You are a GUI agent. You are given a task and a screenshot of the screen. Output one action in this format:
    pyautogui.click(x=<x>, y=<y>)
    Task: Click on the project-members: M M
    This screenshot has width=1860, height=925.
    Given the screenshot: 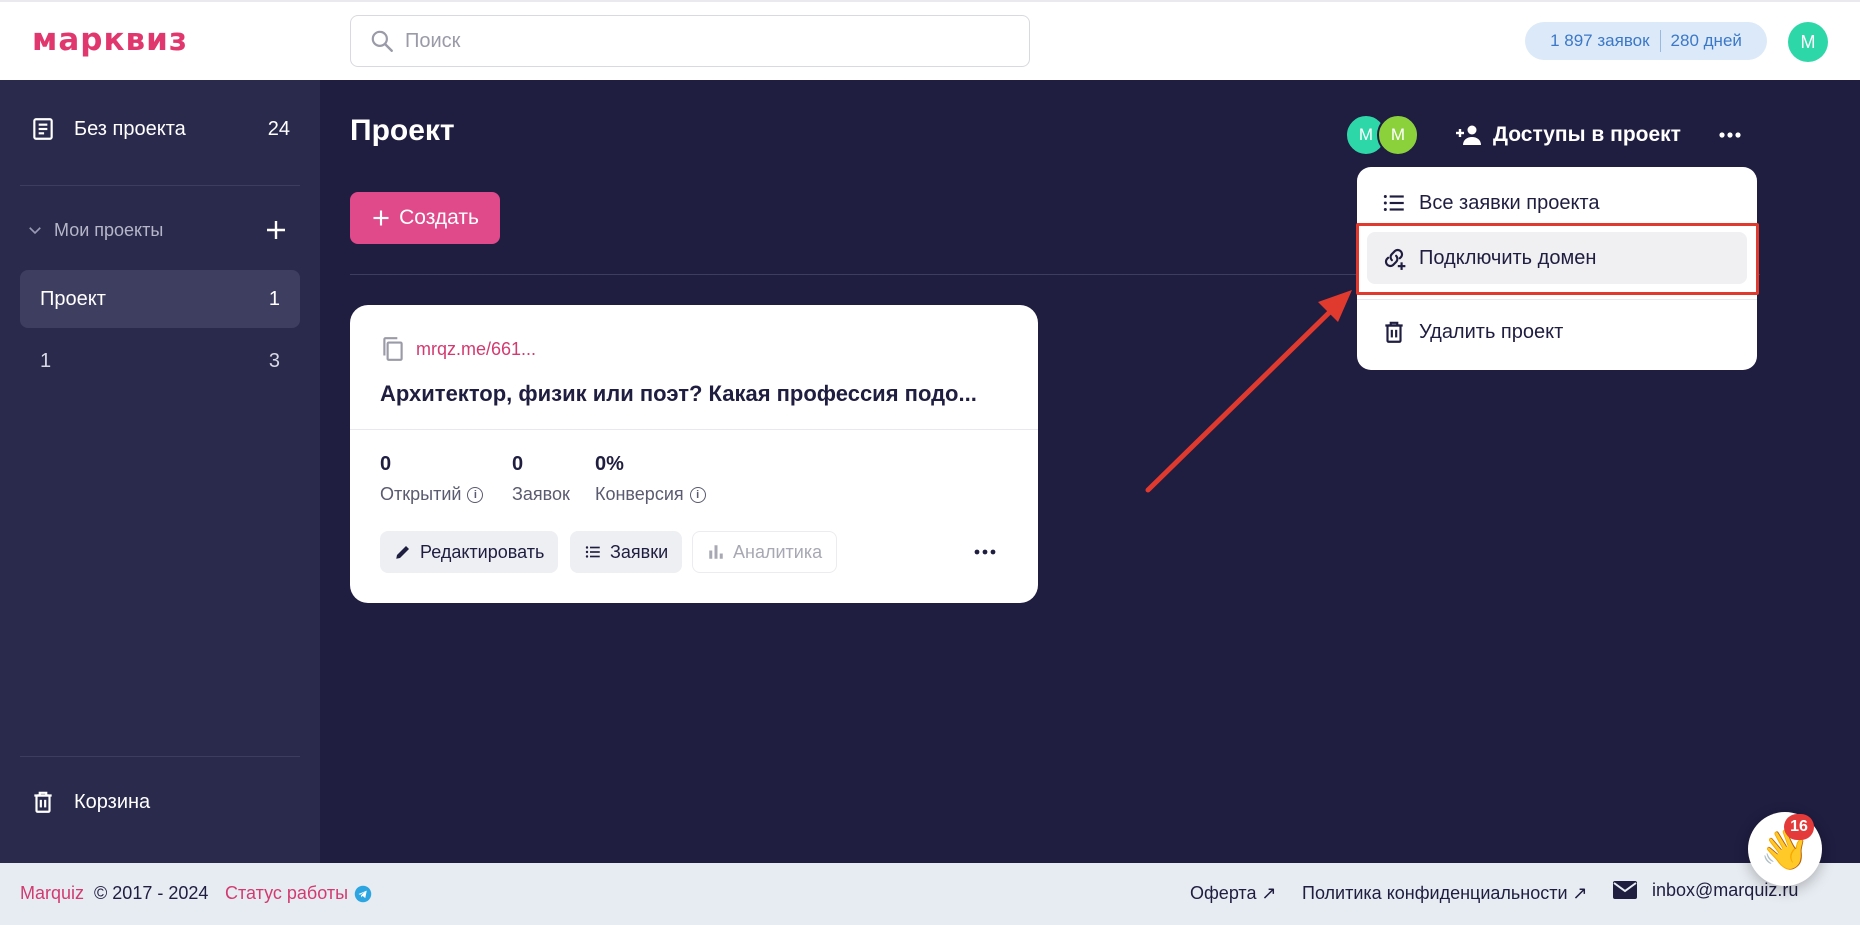 What is the action you would take?
    pyautogui.click(x=1385, y=135)
    